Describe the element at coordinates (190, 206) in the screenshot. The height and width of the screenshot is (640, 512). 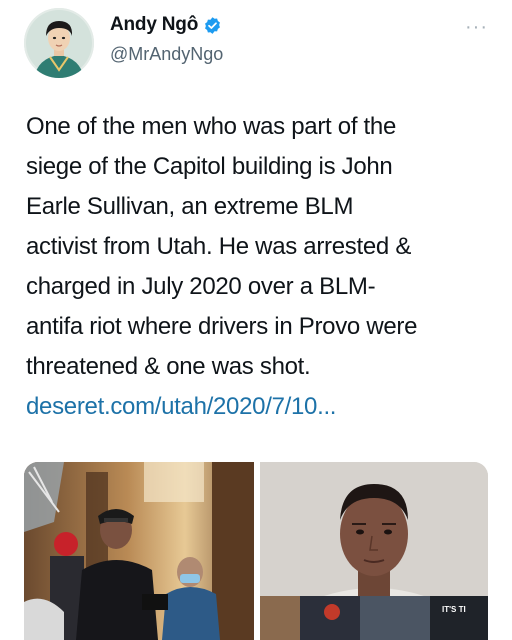
I see `tweet-text-line: Earle Sullivan, an extreme BLM` at that location.